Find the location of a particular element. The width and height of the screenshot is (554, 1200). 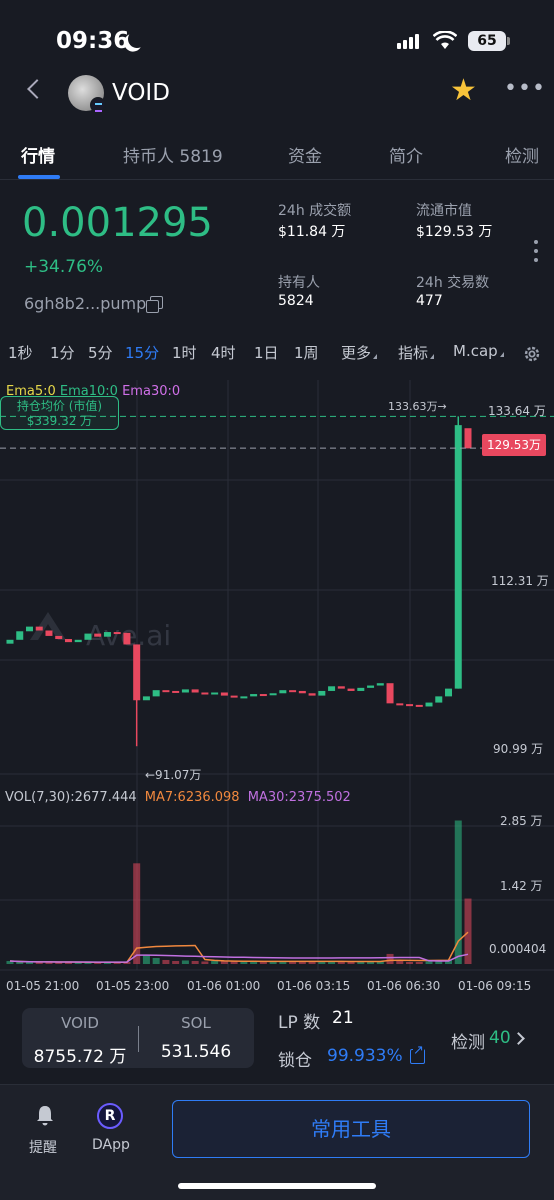

interval-1w: 1周 is located at coordinates (306, 352).